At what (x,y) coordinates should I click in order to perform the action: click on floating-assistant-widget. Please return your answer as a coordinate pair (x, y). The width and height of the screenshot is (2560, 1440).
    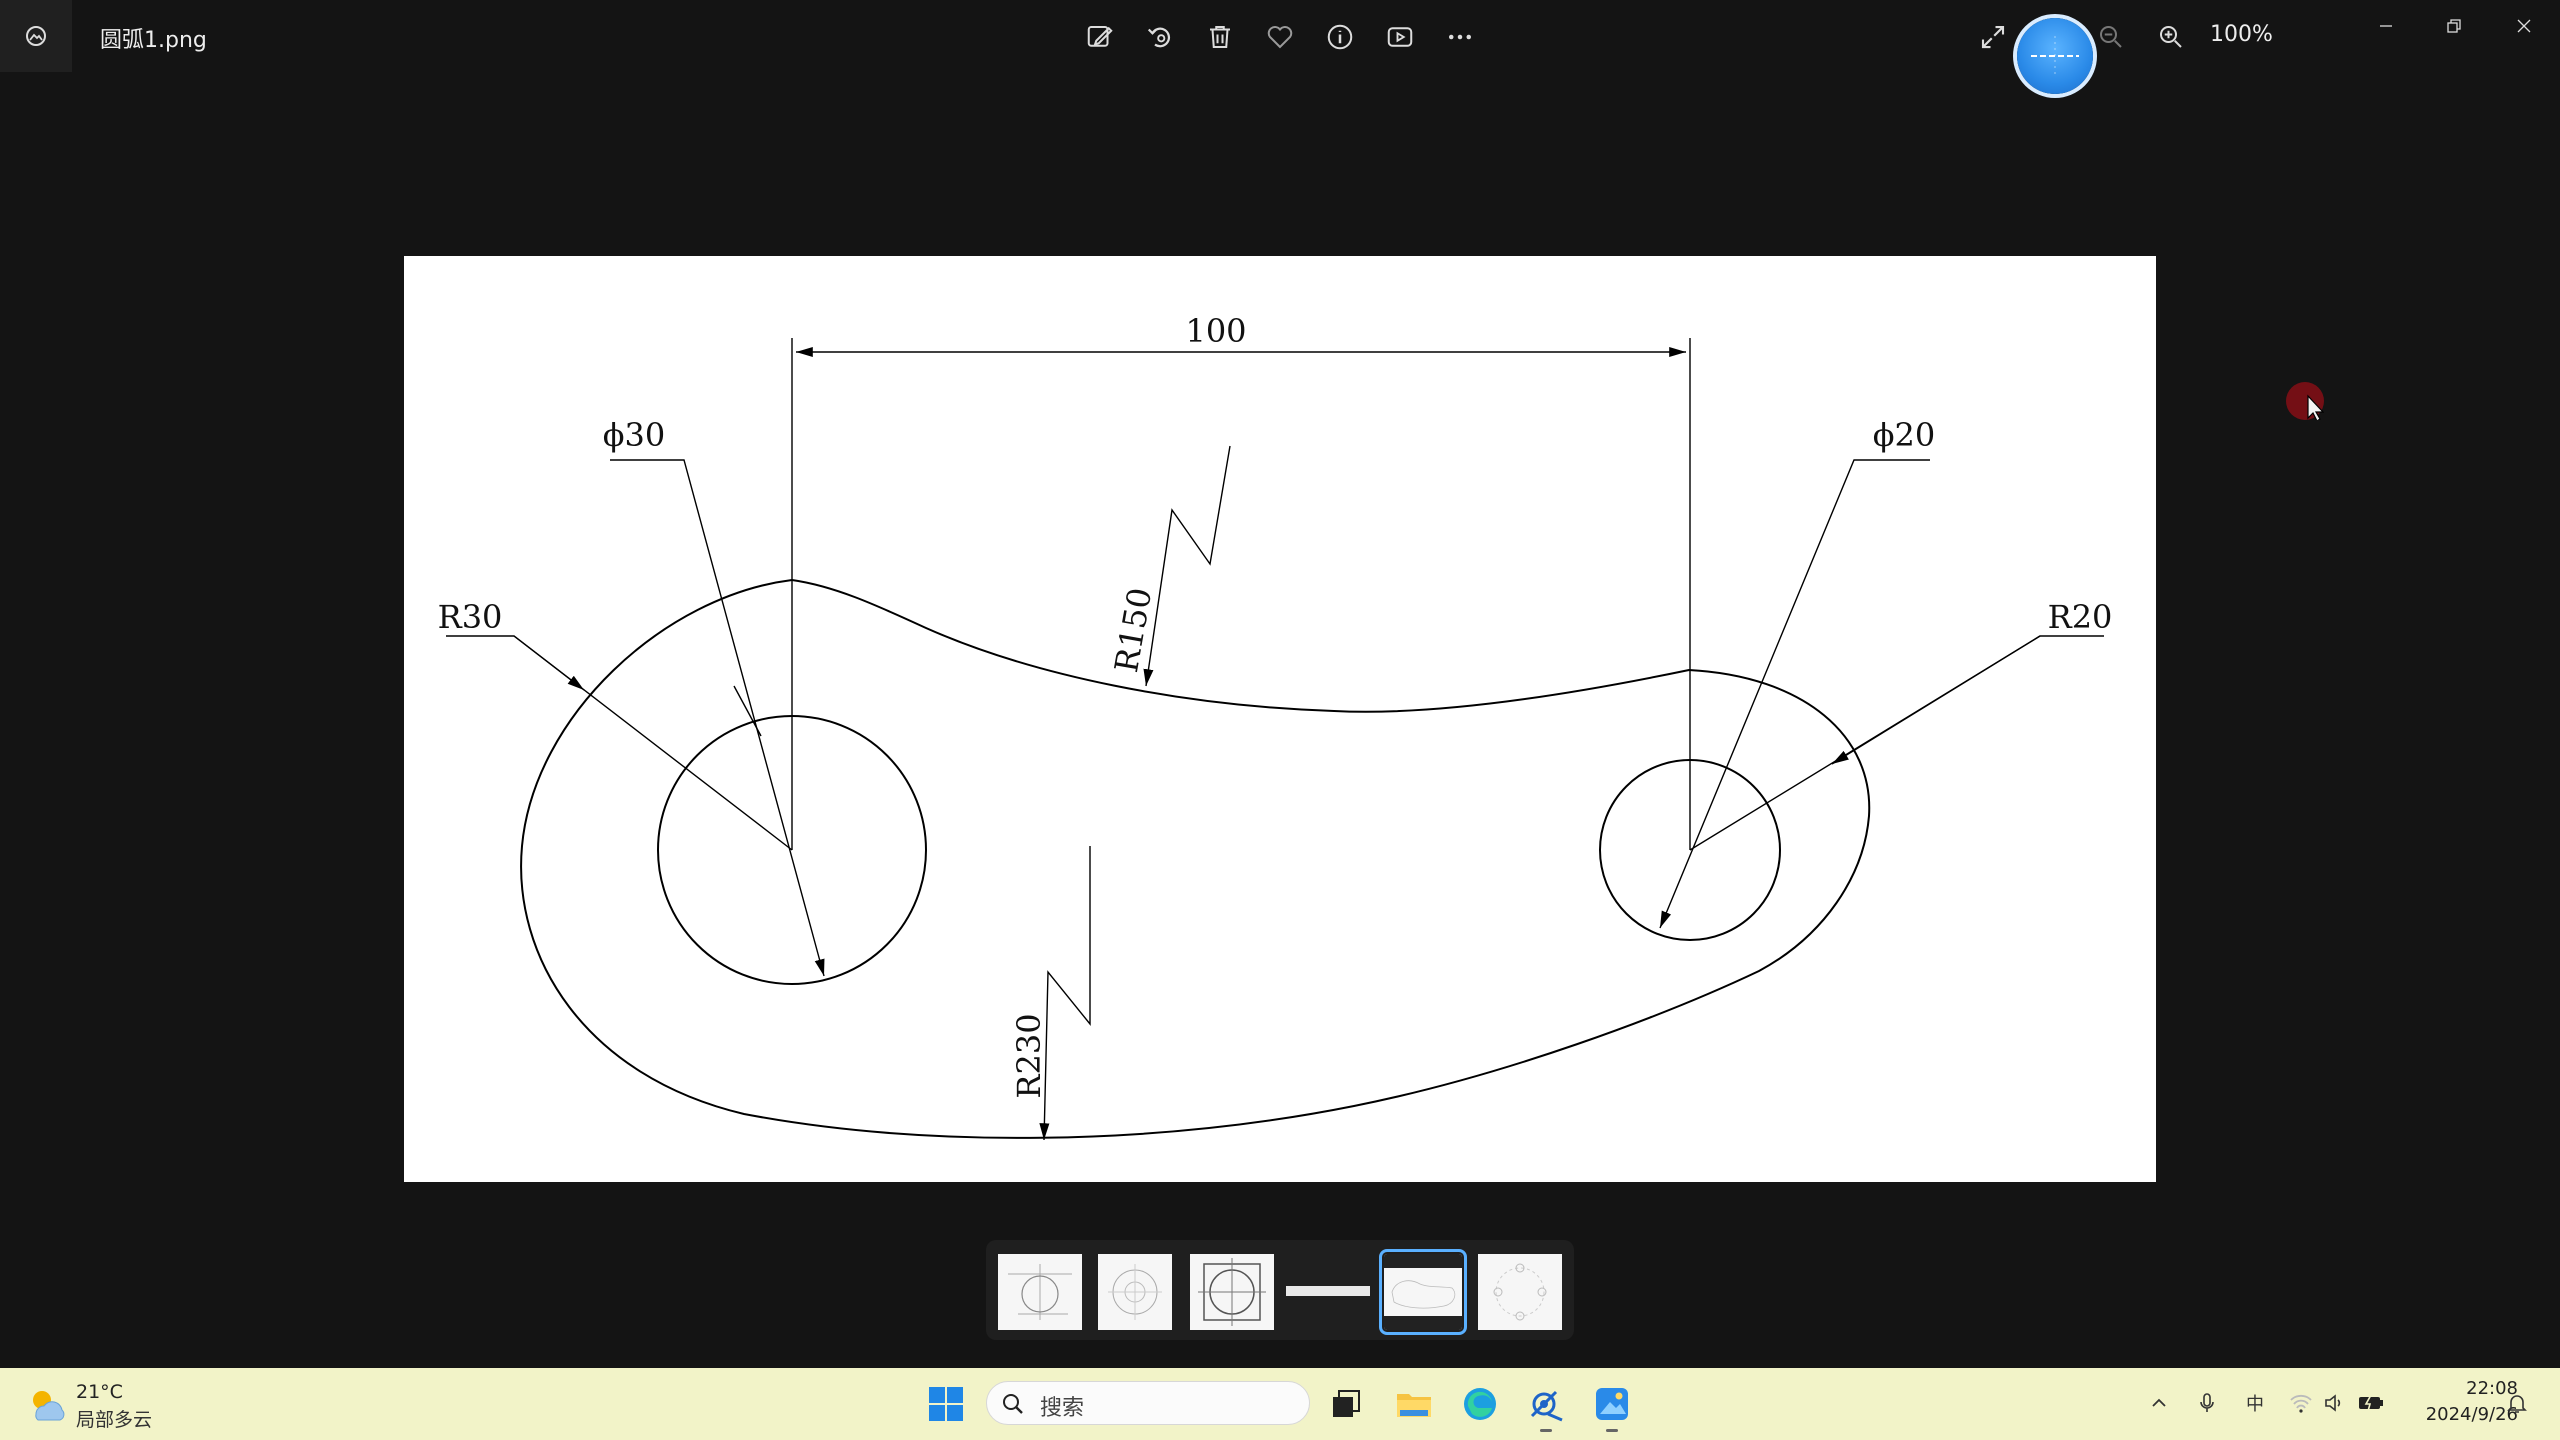
    Looking at the image, I should click on (2055, 56).